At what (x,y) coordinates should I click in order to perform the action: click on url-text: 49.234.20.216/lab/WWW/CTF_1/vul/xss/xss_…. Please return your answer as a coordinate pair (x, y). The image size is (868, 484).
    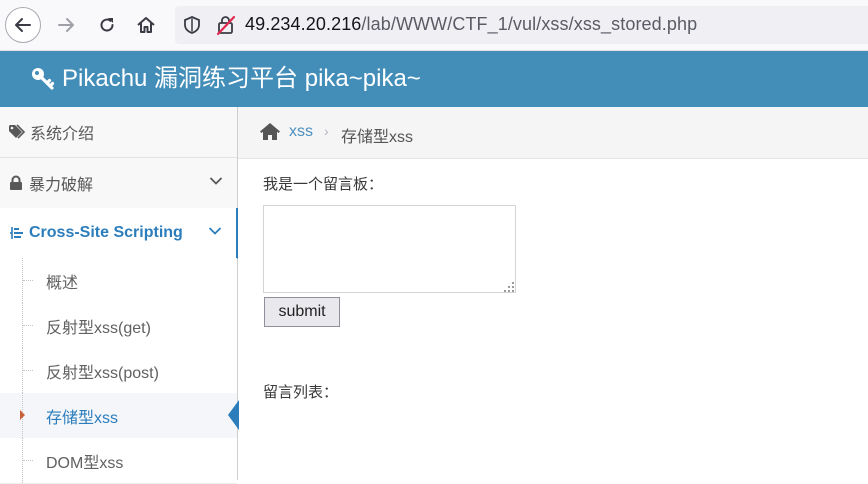
    Looking at the image, I should click on (471, 24).